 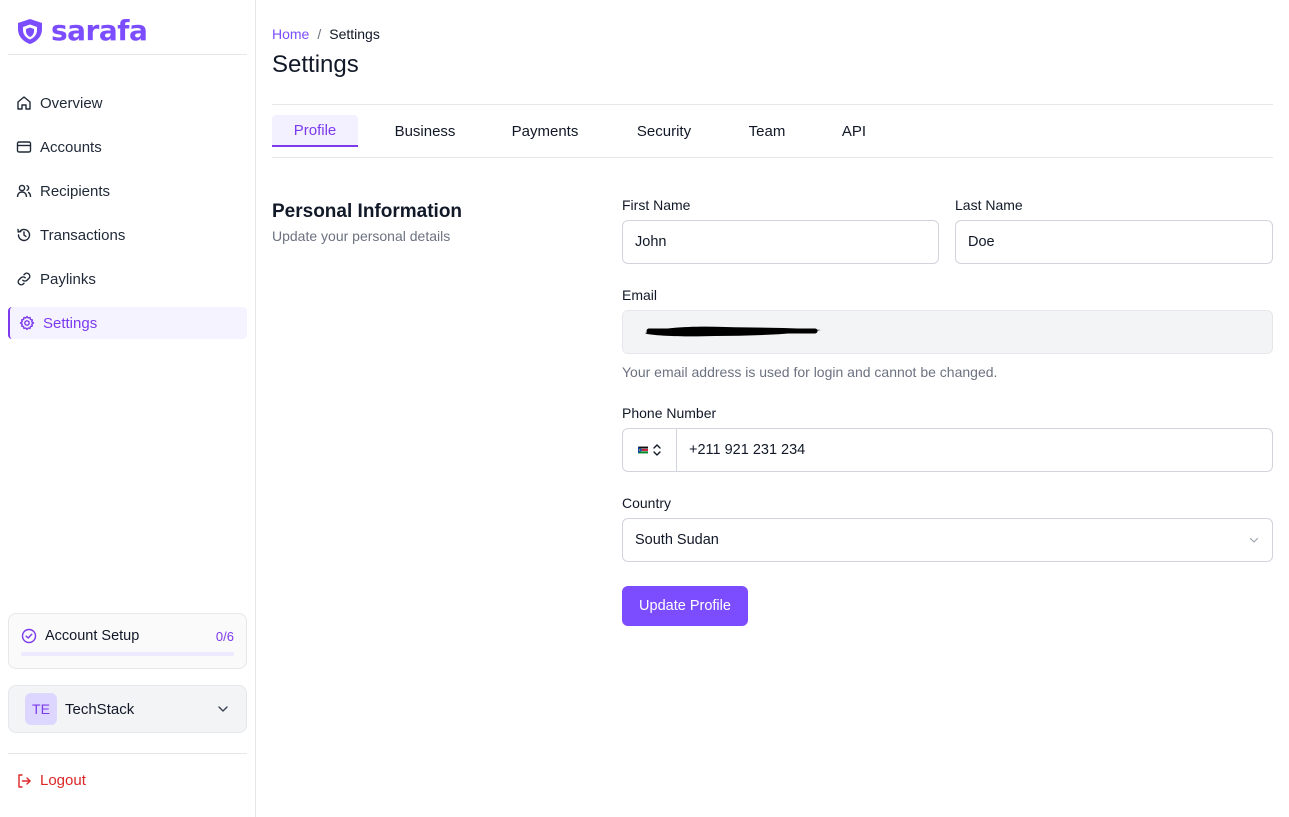 I want to click on link-icon, so click(x=24, y=279).